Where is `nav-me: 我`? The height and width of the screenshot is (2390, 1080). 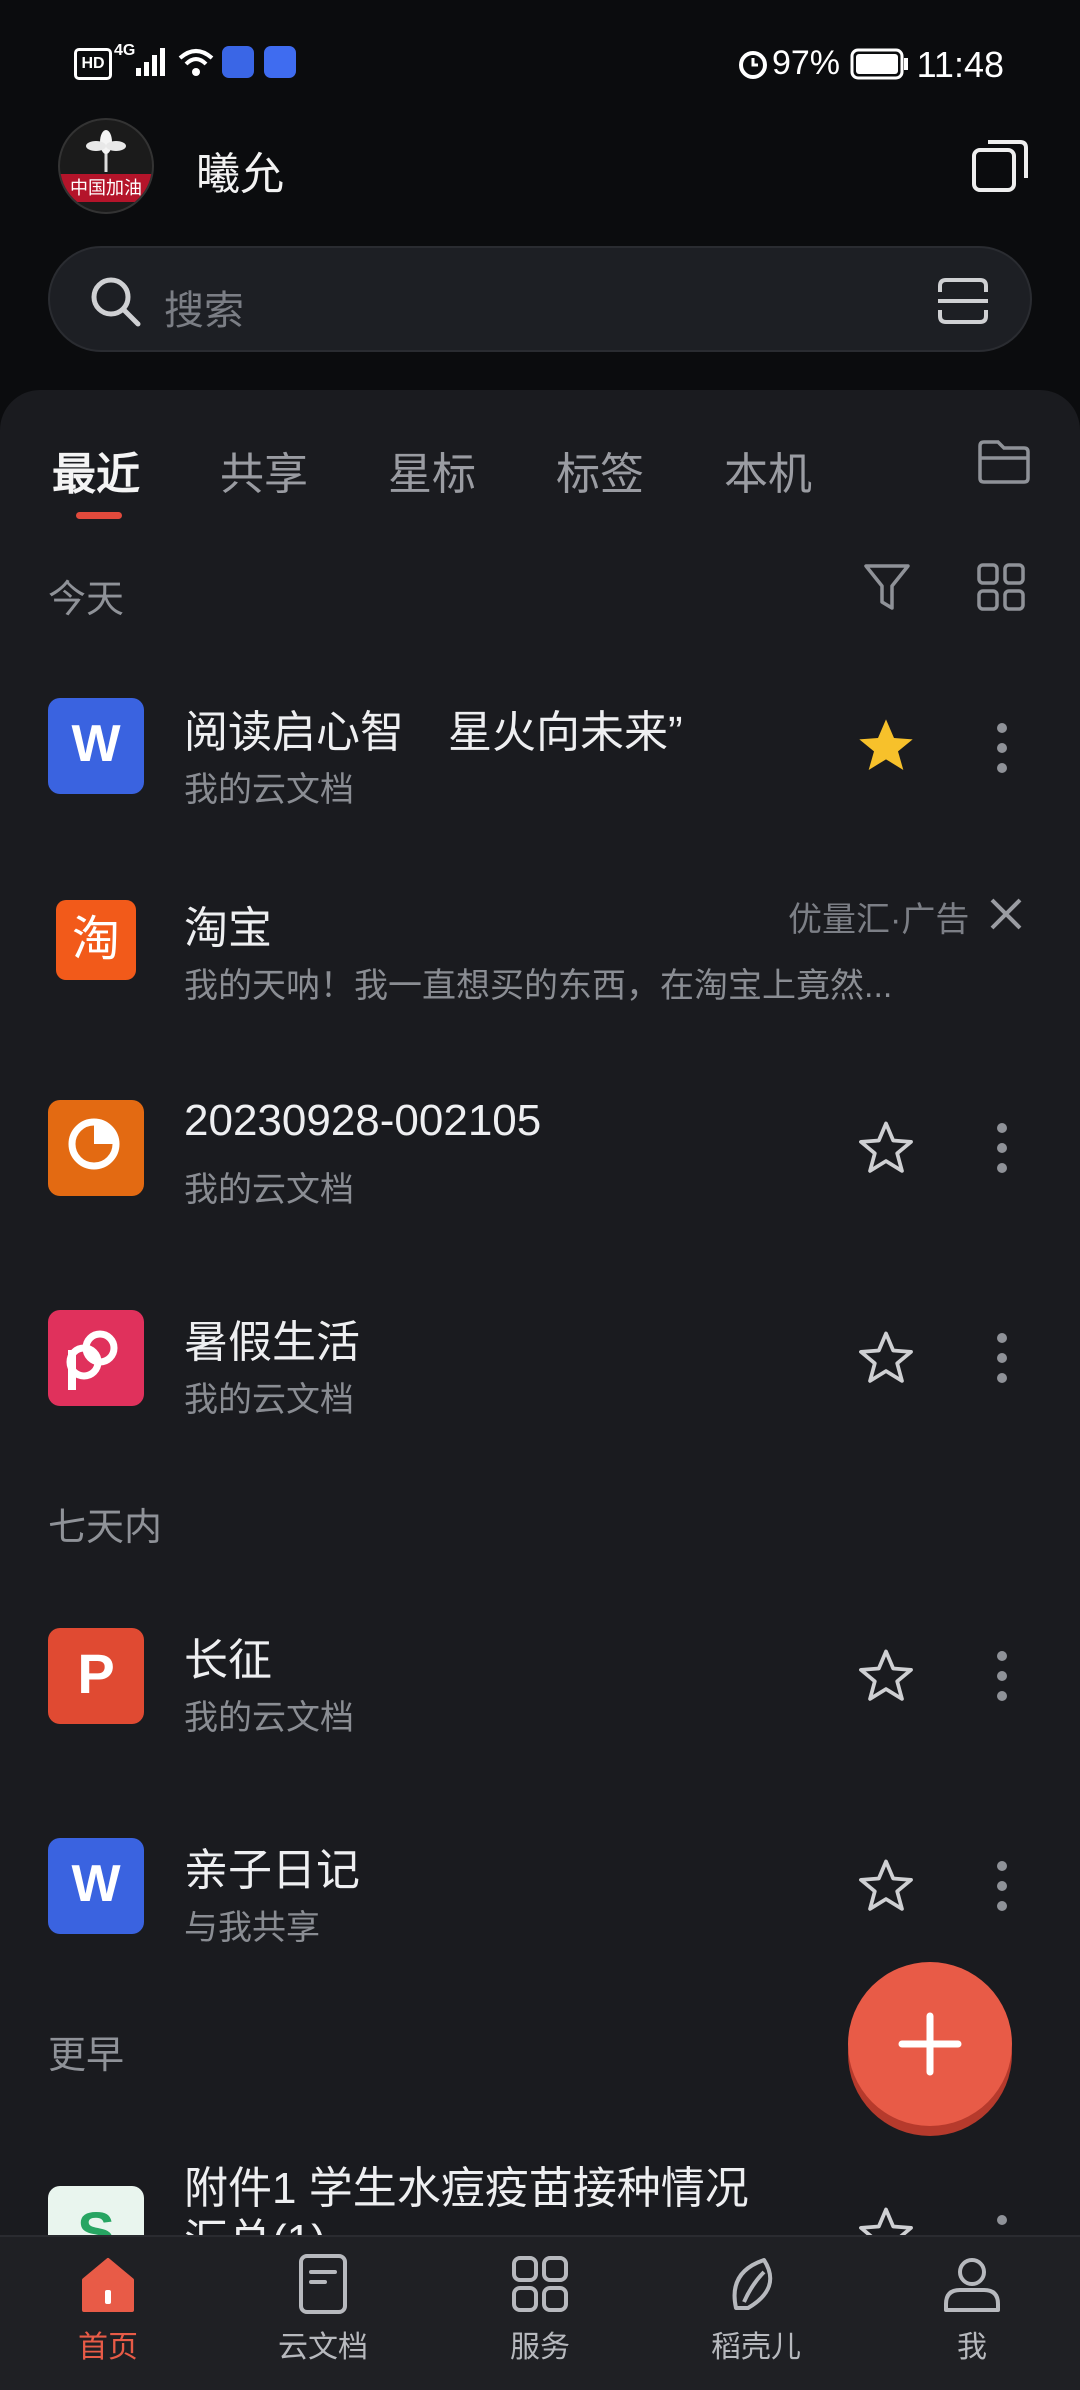 nav-me: 我 is located at coordinates (972, 2309).